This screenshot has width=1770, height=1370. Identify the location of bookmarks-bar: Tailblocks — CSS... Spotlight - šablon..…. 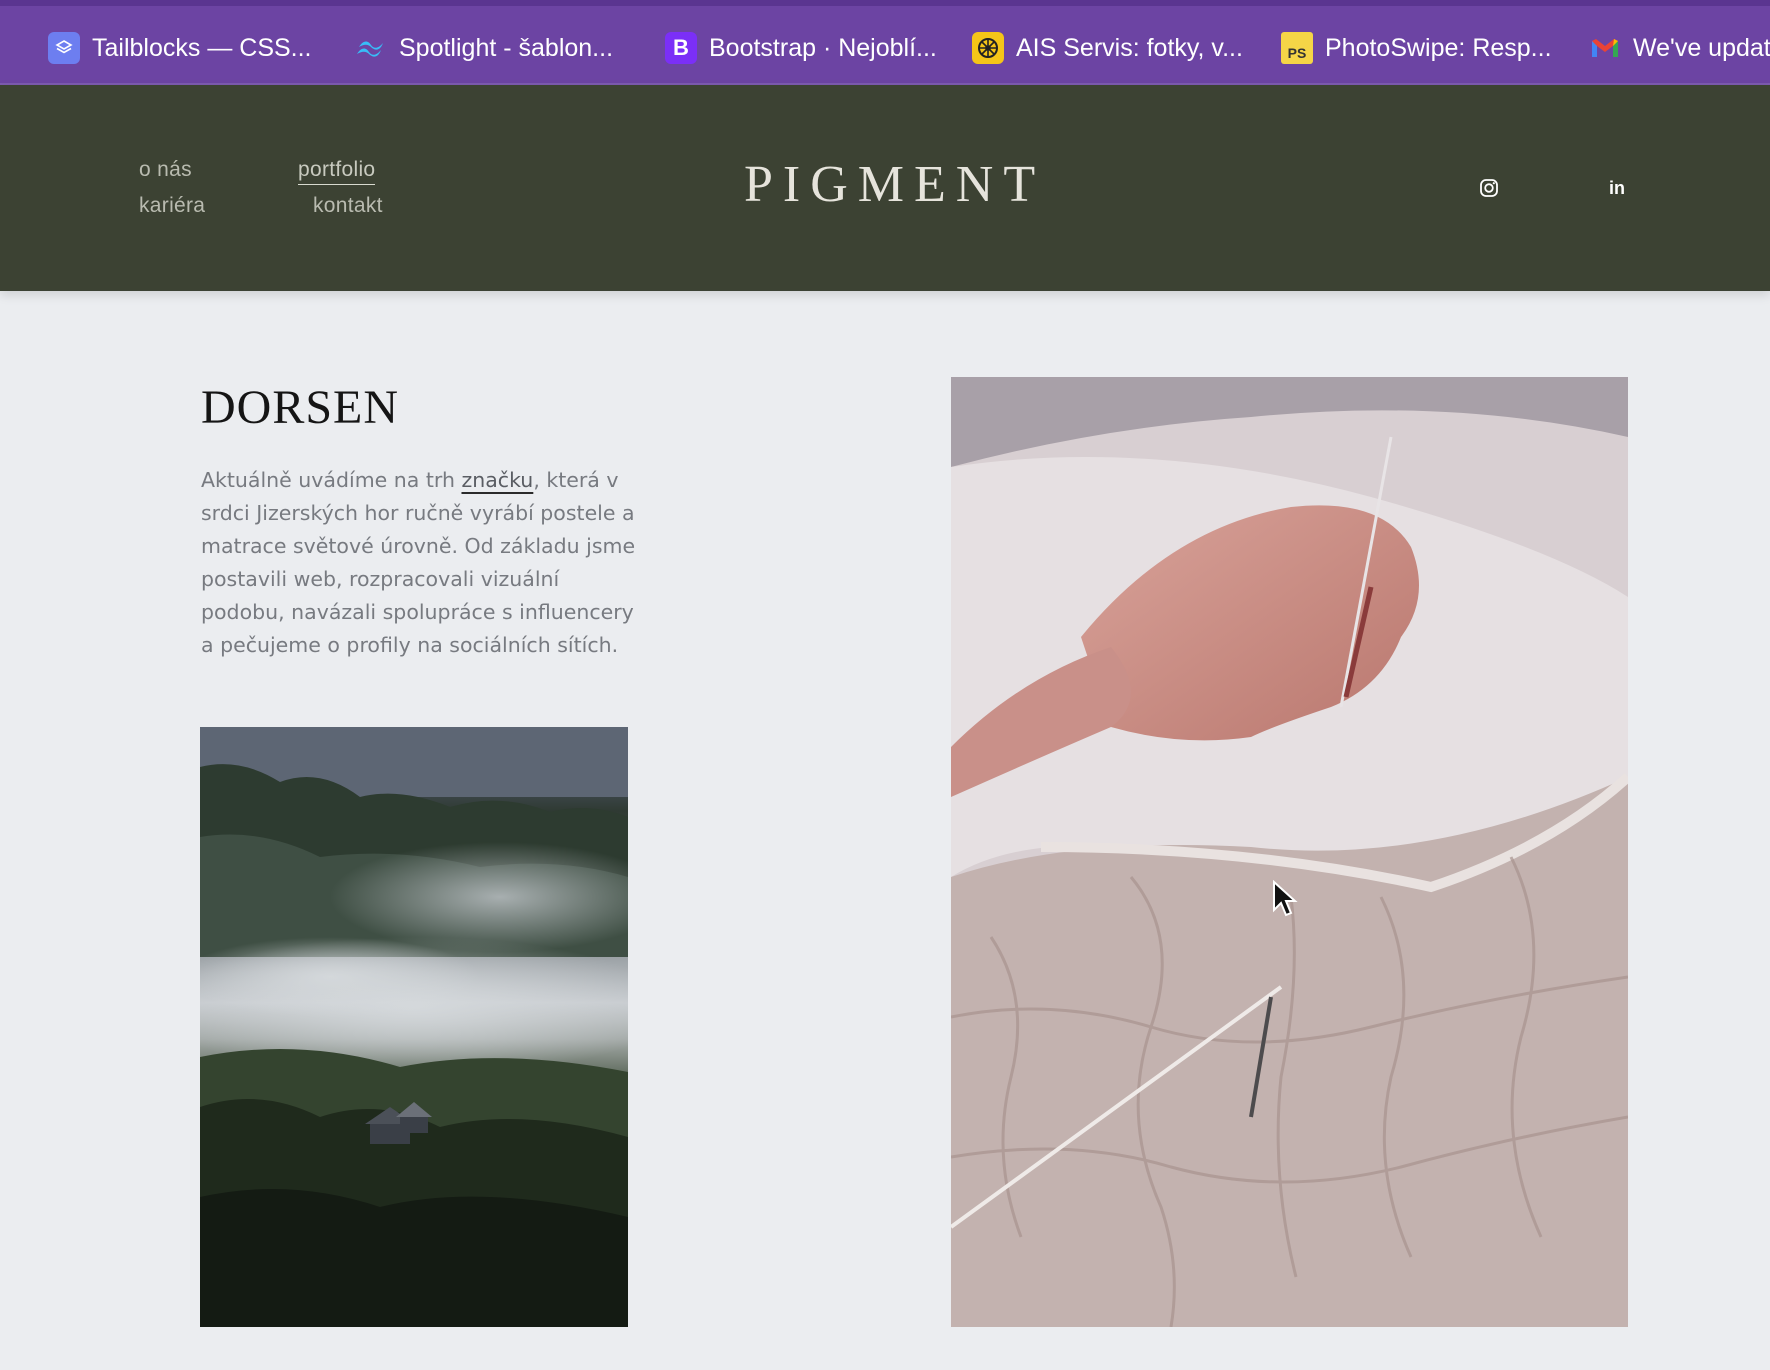
(885, 42).